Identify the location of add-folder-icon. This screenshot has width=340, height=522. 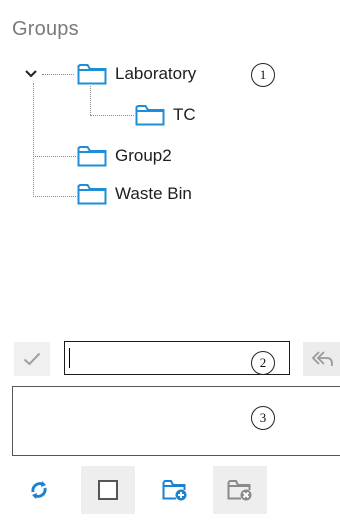
(174, 490).